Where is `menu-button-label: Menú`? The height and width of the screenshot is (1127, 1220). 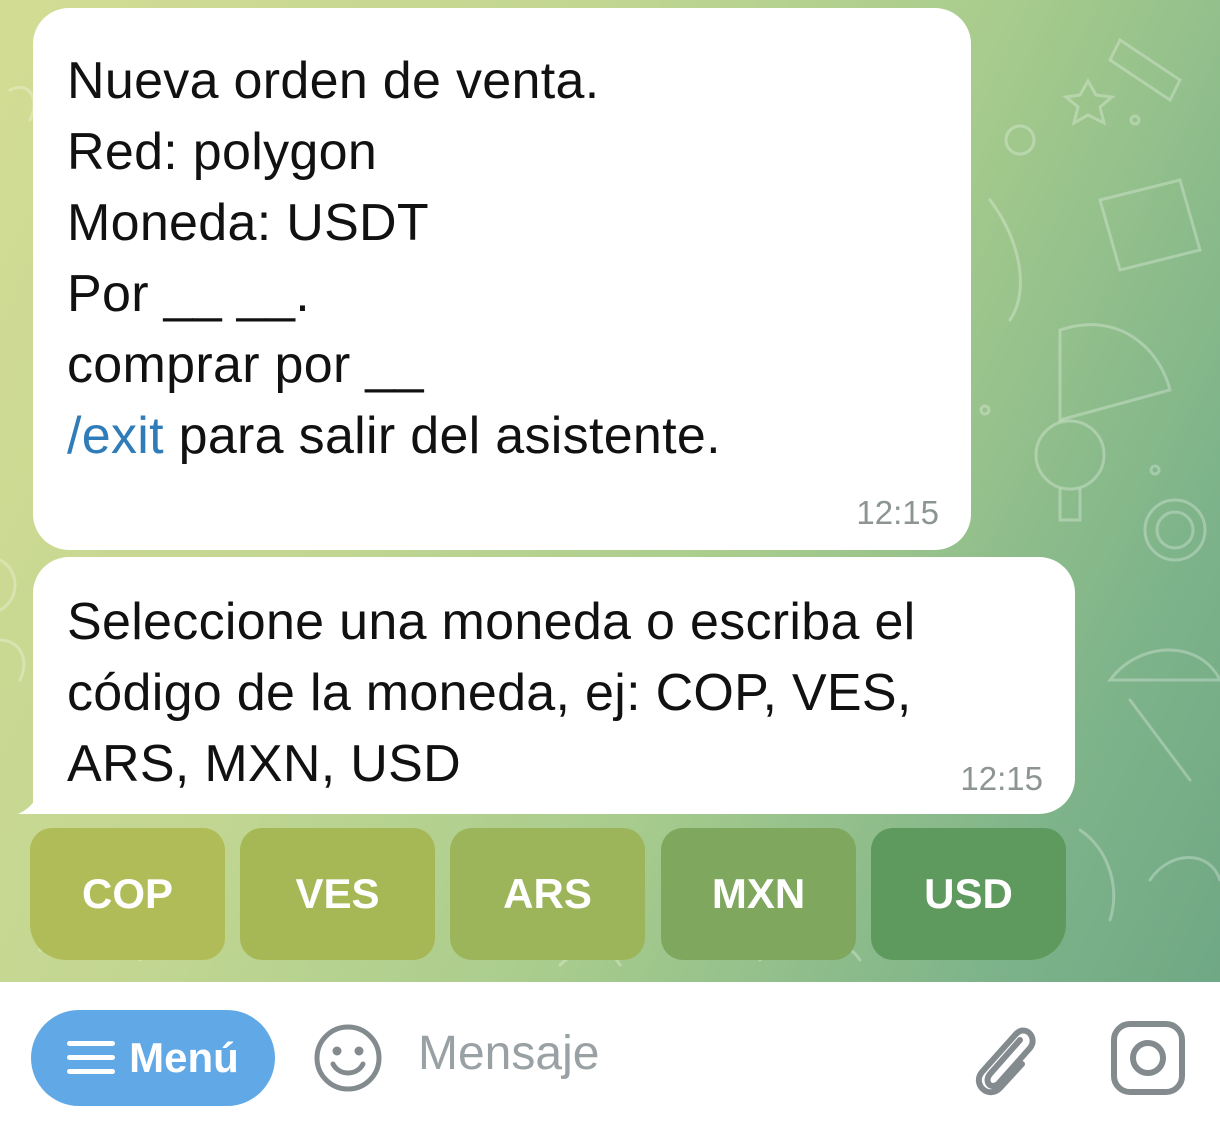 menu-button-label: Menú is located at coordinates (184, 1057).